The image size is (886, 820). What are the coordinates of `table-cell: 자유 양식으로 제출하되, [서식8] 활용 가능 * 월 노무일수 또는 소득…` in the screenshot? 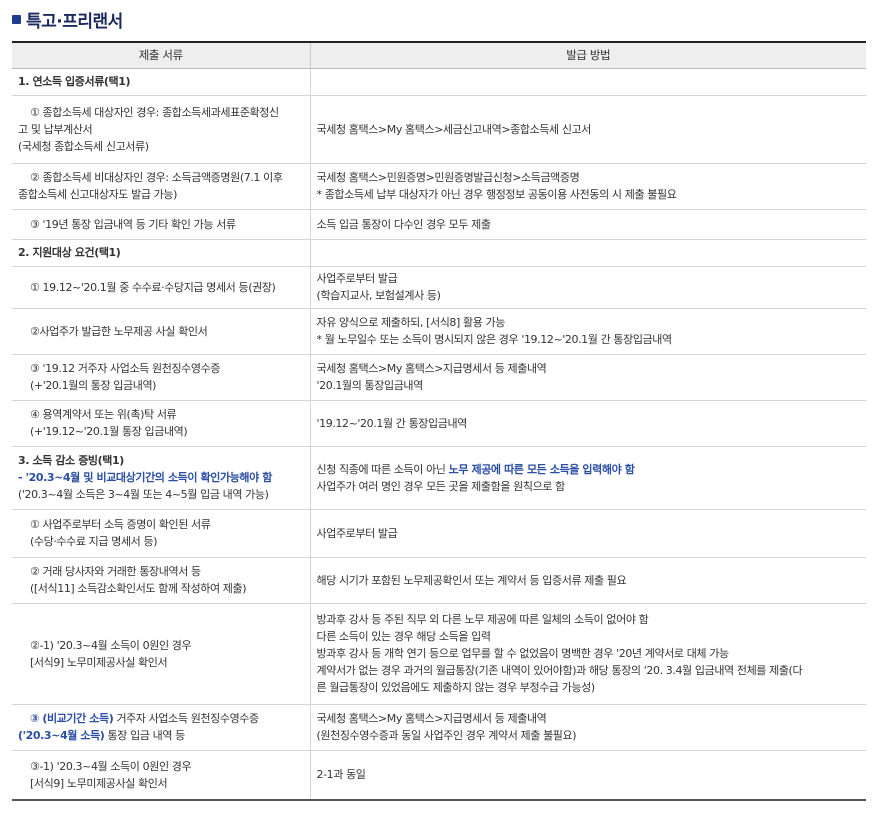 It's located at (587, 331).